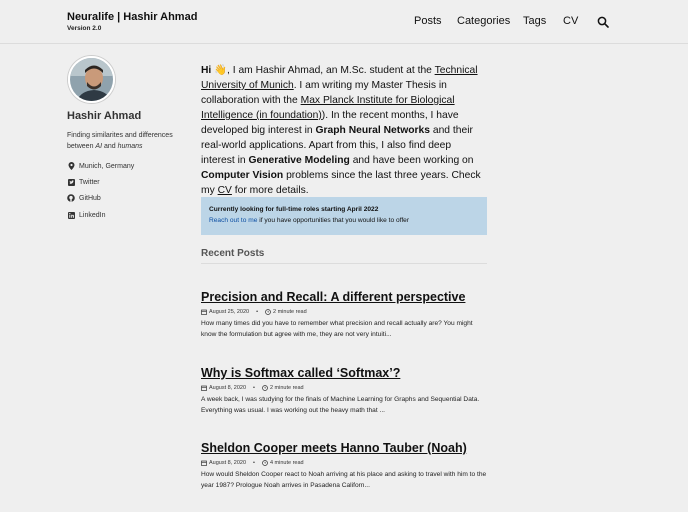 The height and width of the screenshot is (512, 688). Describe the element at coordinates (233, 220) in the screenshot. I see `reach-out-link: Reach out to me` at that location.